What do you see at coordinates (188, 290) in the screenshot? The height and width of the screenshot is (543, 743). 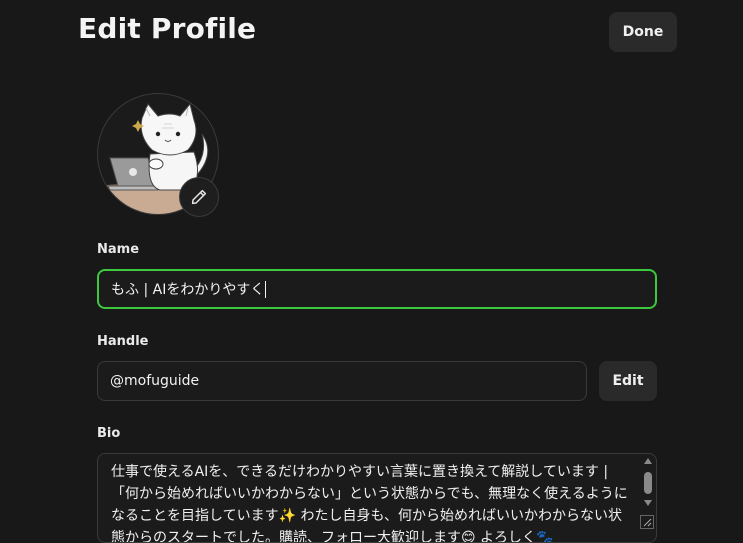 I see `name-input-value: もふ | AIをわかりやすく` at bounding box center [188, 290].